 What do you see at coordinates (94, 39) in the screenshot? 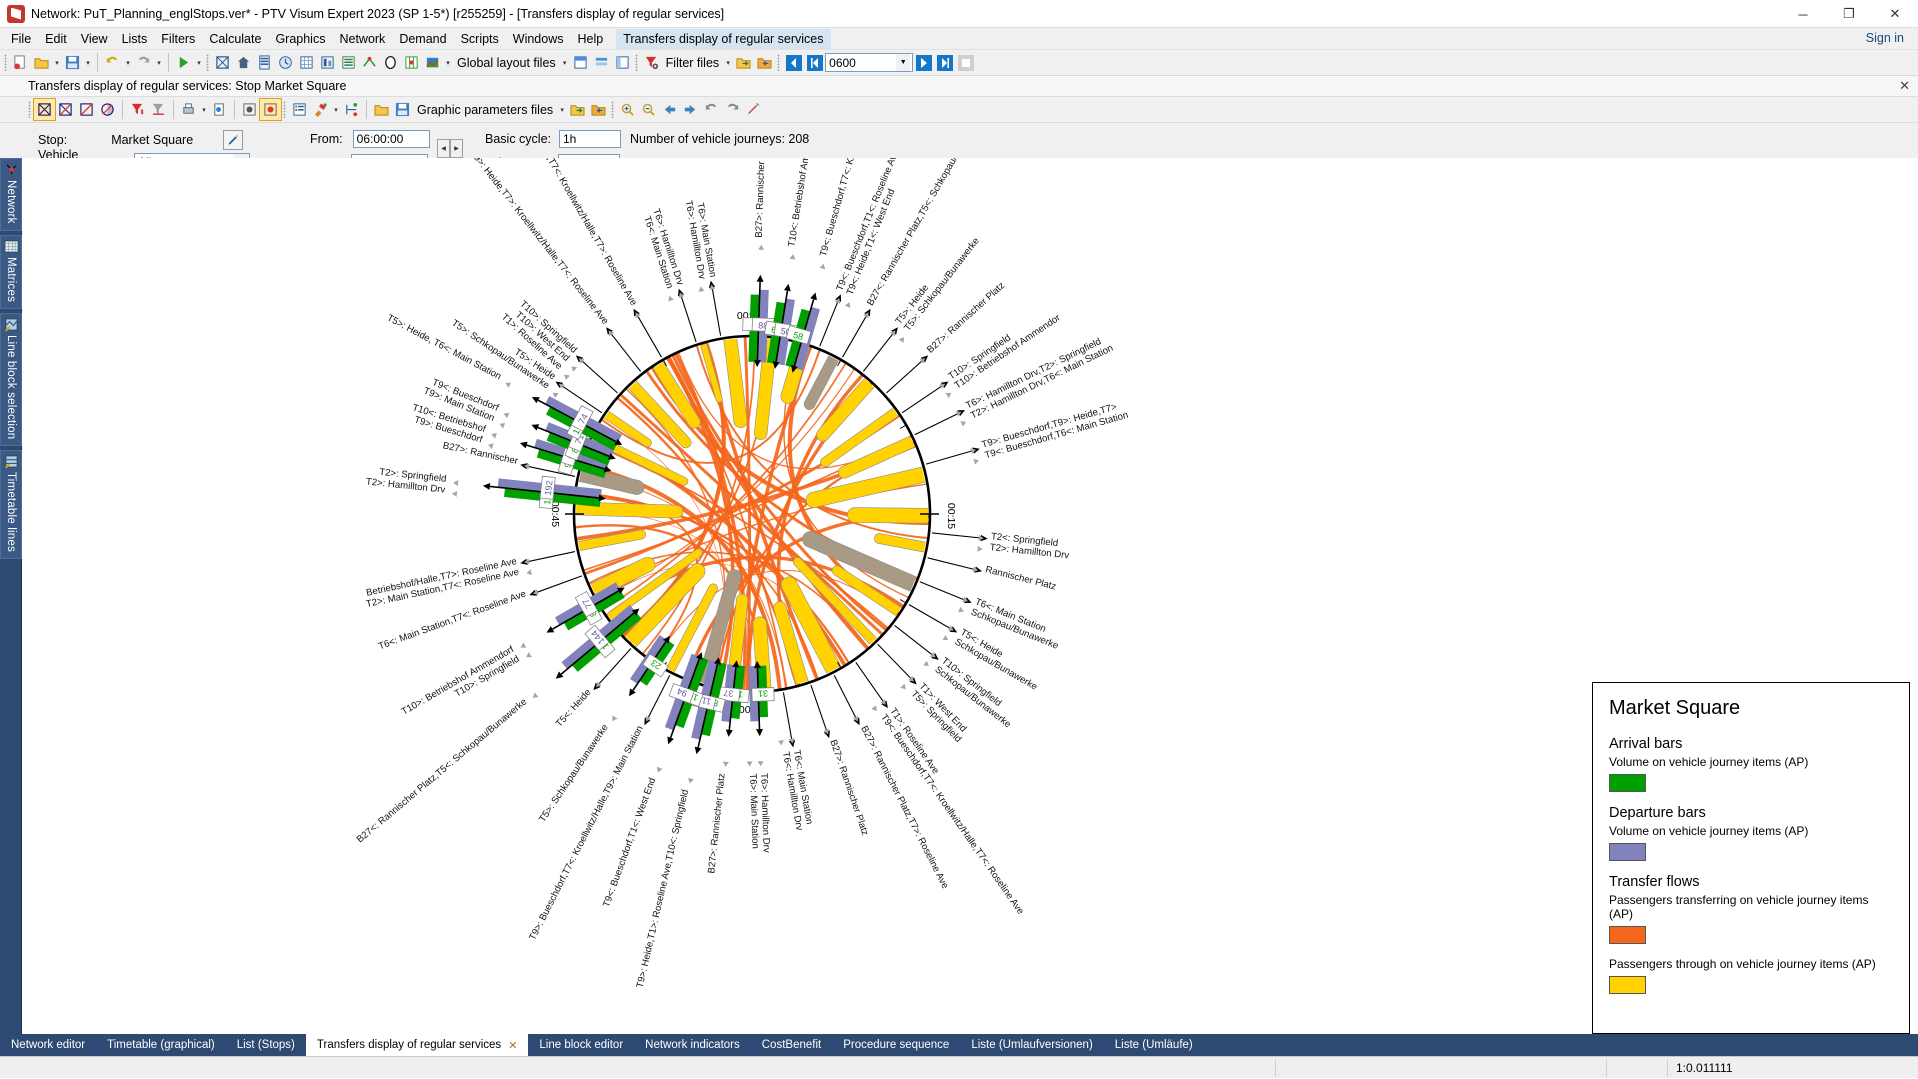
I see `menu-item-view: View` at bounding box center [94, 39].